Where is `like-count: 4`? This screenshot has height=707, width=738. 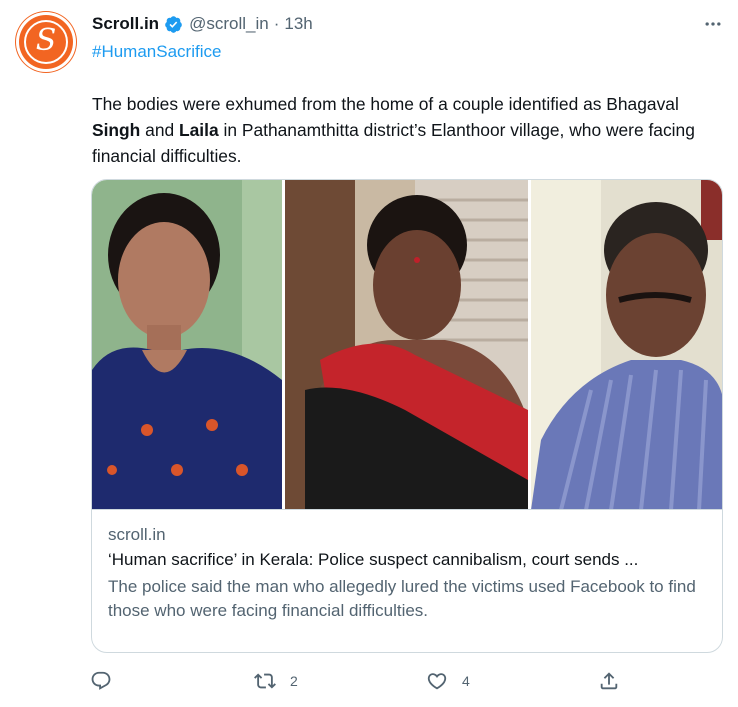
like-count: 4 is located at coordinates (466, 681).